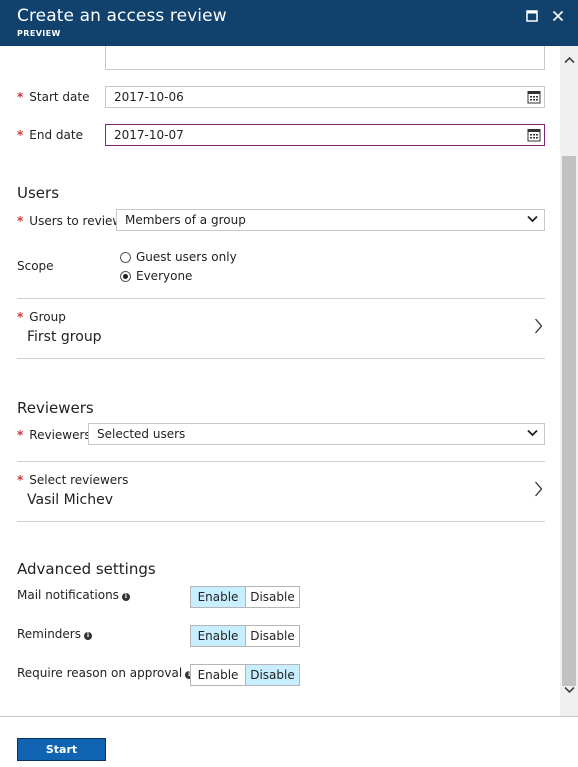 This screenshot has height=767, width=578. I want to click on scope-radio-guest-users: Guest users only, so click(178, 257).